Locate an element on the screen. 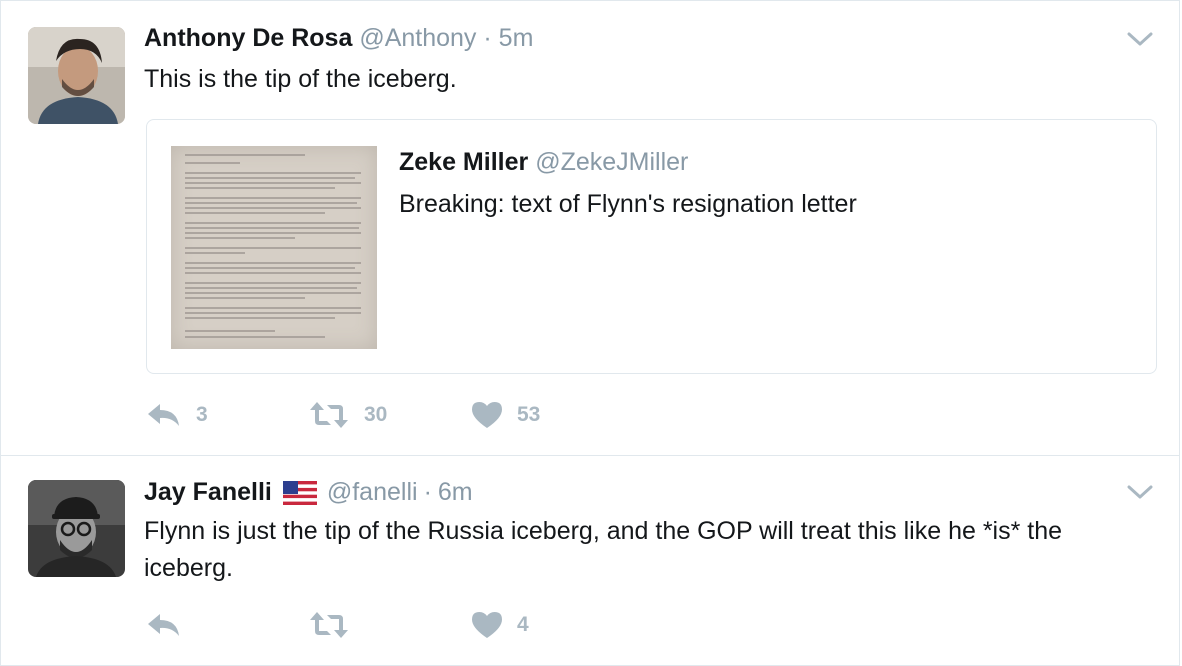  timestamp: 5m is located at coordinates (516, 38).